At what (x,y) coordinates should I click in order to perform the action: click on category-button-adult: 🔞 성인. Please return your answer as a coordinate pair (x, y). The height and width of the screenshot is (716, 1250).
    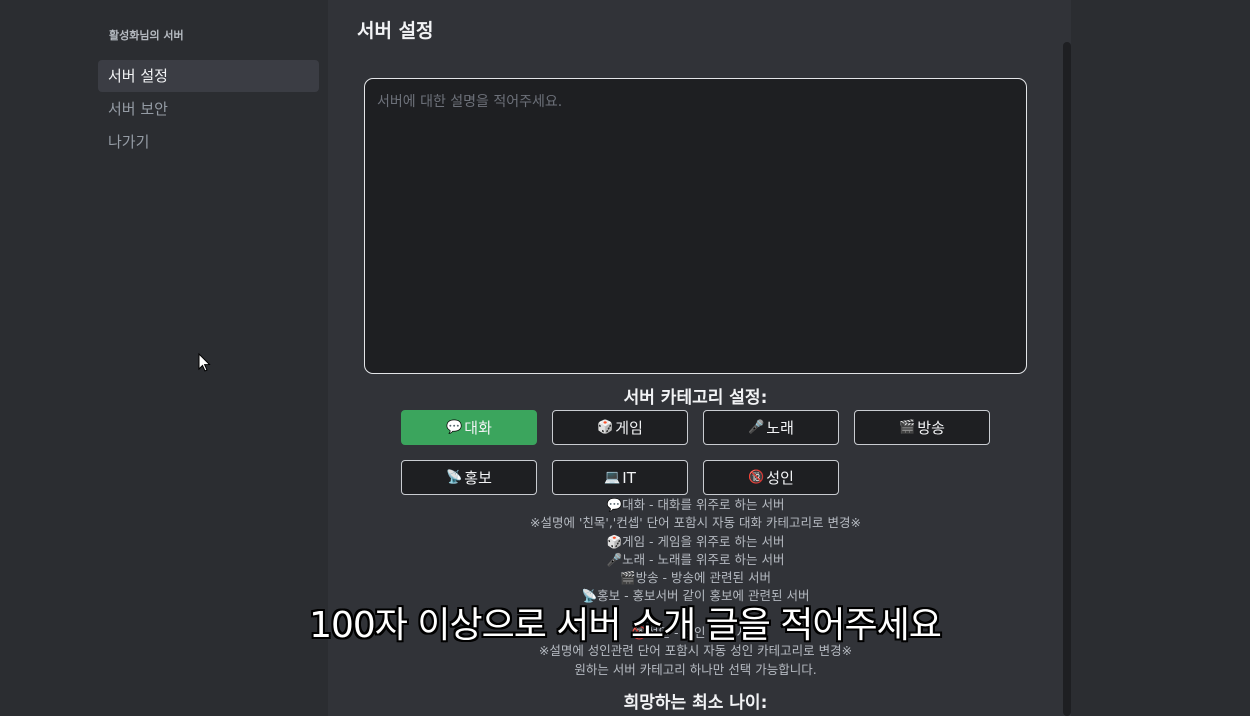
    Looking at the image, I should click on (771, 477).